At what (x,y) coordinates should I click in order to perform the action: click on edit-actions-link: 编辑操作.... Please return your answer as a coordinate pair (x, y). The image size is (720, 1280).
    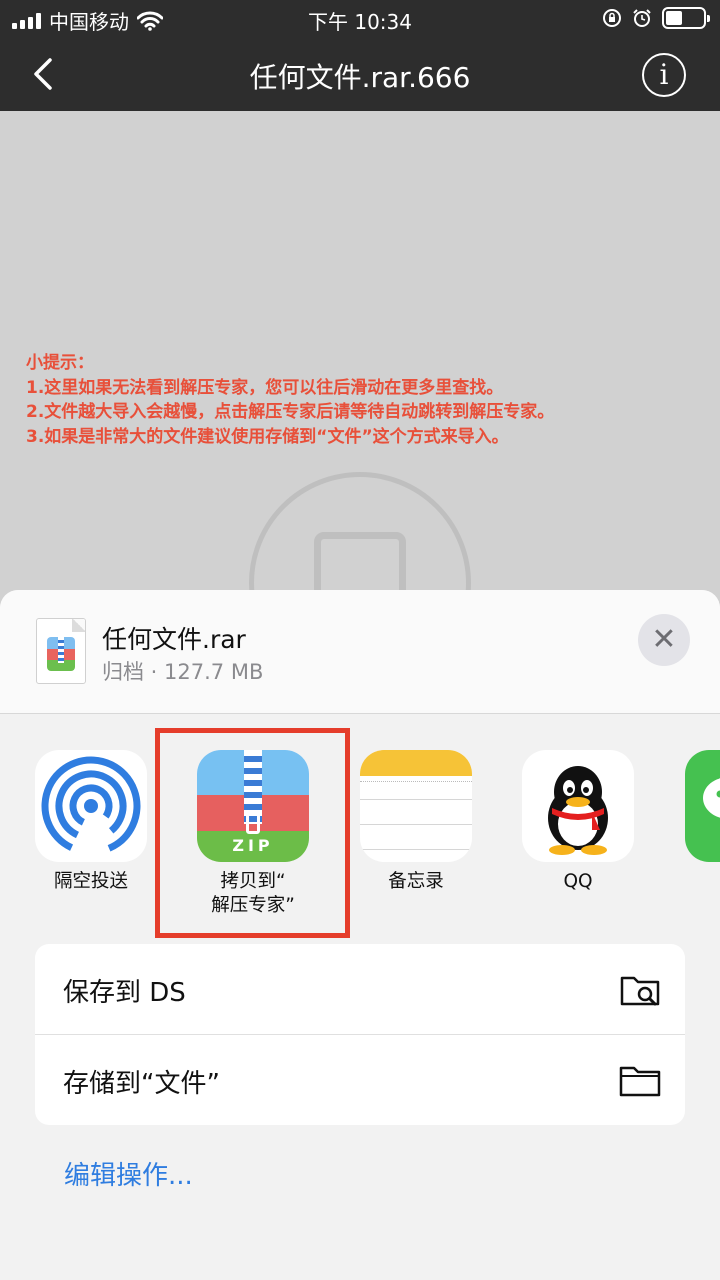
    Looking at the image, I should click on (128, 1173).